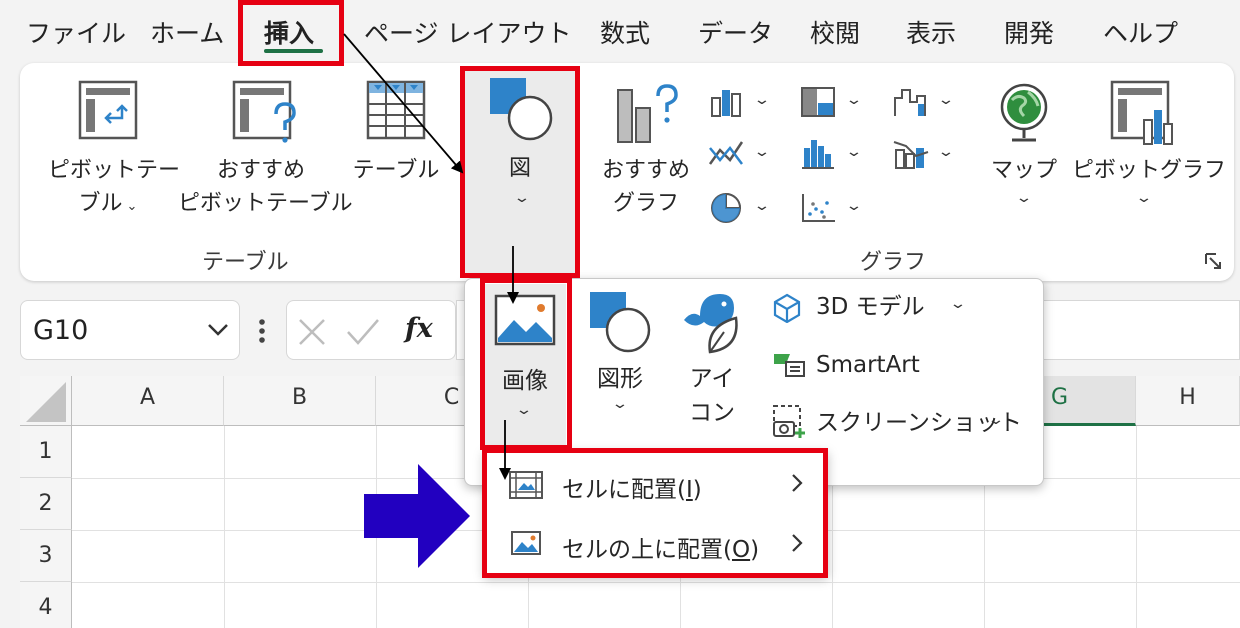 Image resolution: width=1240 pixels, height=628 pixels. I want to click on annotation-arrows, so click(431, 300).